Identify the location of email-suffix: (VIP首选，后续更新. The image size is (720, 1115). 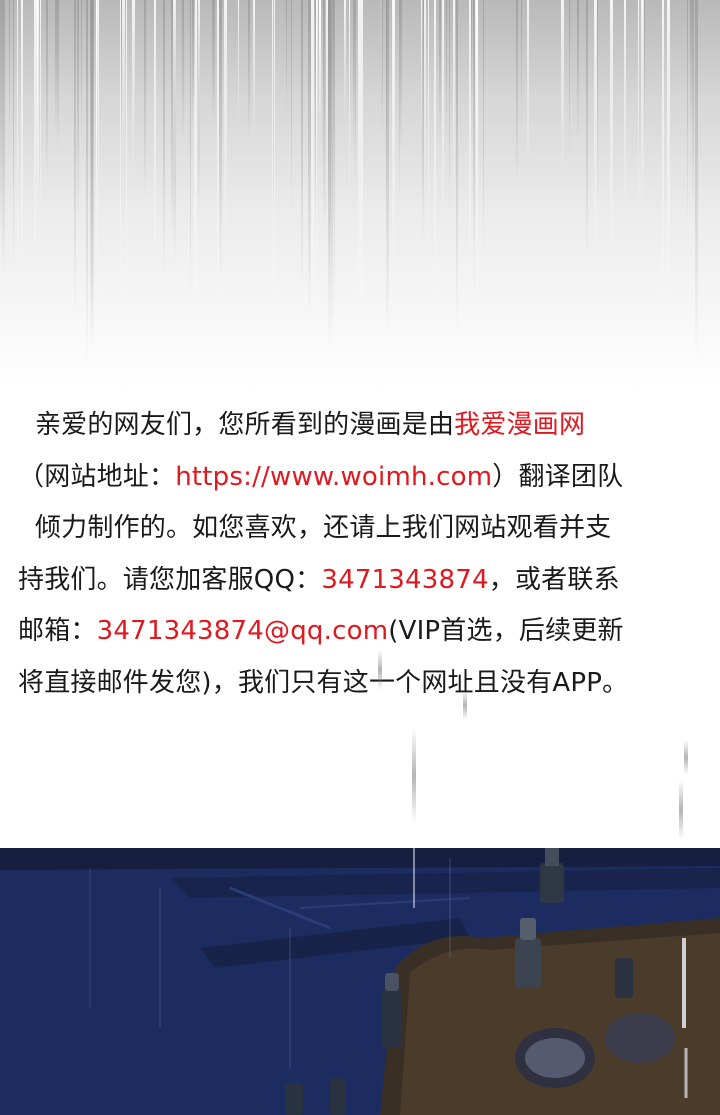
(506, 631).